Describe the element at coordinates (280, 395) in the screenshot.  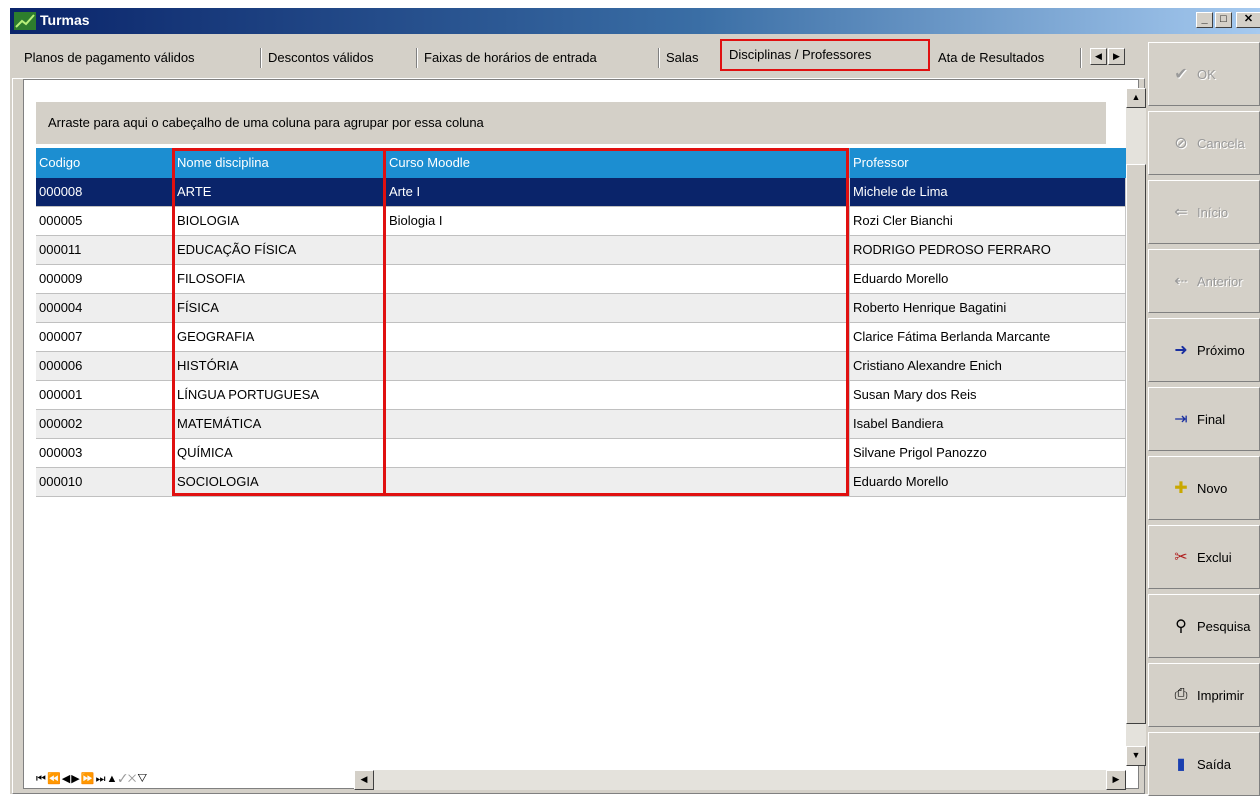
I see `cell-nome-disciplina: LÍNGUA PORTUGUESA` at that location.